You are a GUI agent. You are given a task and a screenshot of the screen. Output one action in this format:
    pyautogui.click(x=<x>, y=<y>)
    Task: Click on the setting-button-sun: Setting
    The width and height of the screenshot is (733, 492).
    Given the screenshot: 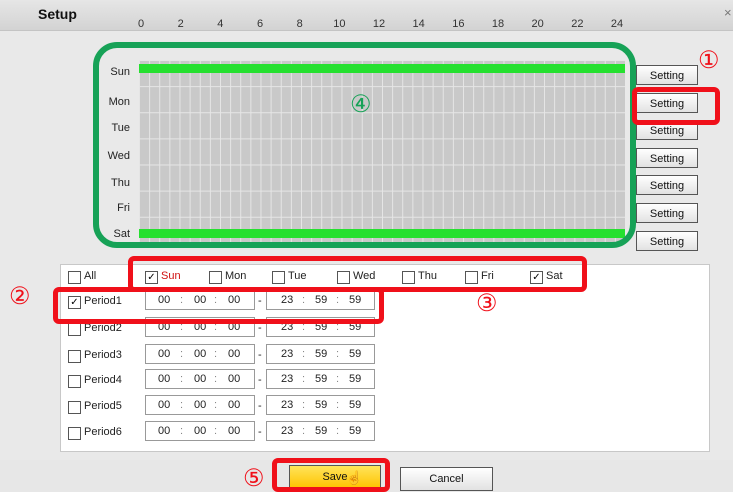 What is the action you would take?
    pyautogui.click(x=667, y=75)
    